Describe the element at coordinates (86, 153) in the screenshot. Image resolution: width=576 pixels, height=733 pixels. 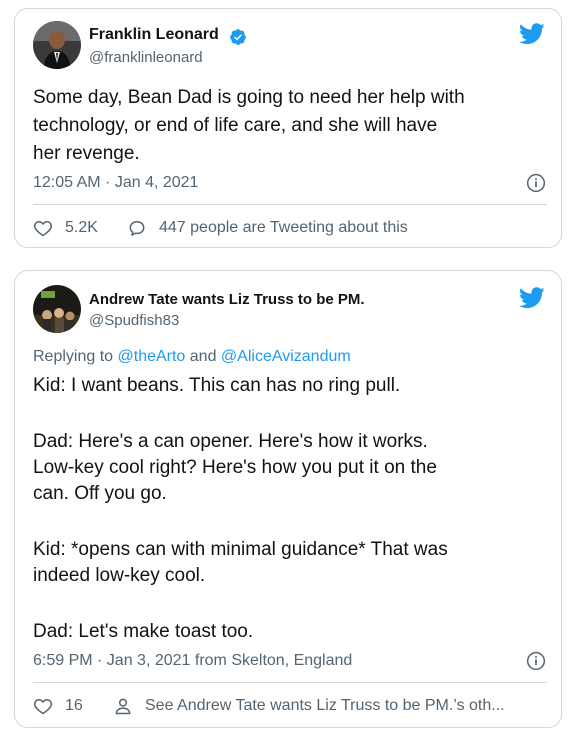
I see `tweet-text-line: her revenge.` at that location.